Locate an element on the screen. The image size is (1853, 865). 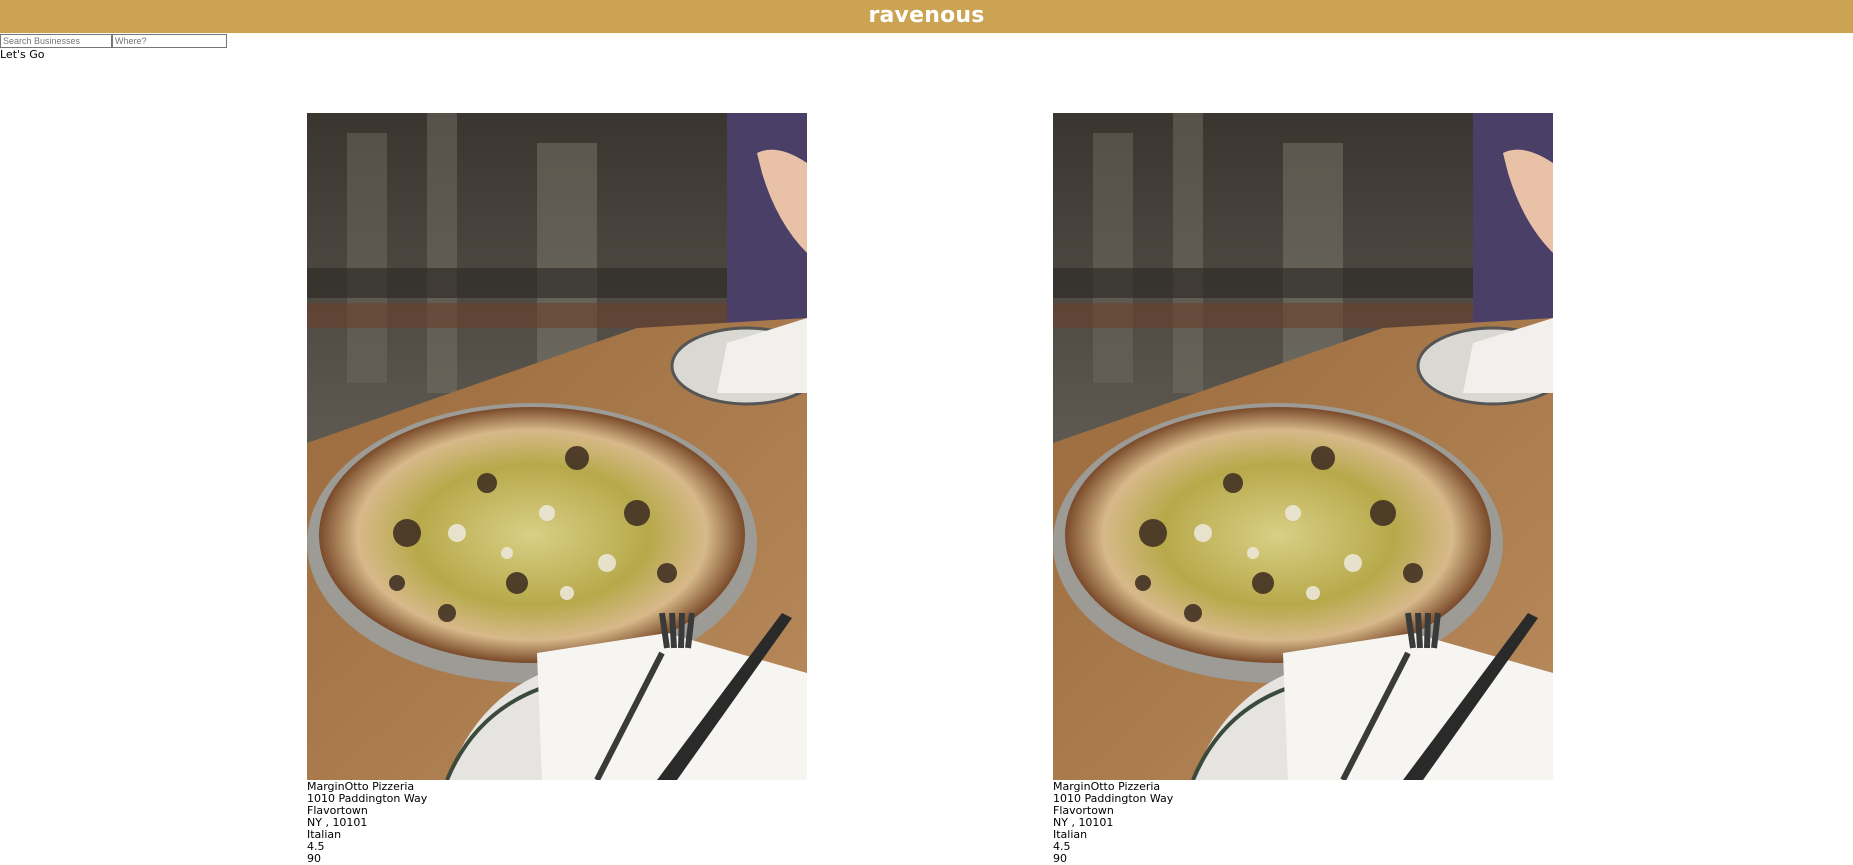
lets-go-button: Let's Go is located at coordinates (22, 54).